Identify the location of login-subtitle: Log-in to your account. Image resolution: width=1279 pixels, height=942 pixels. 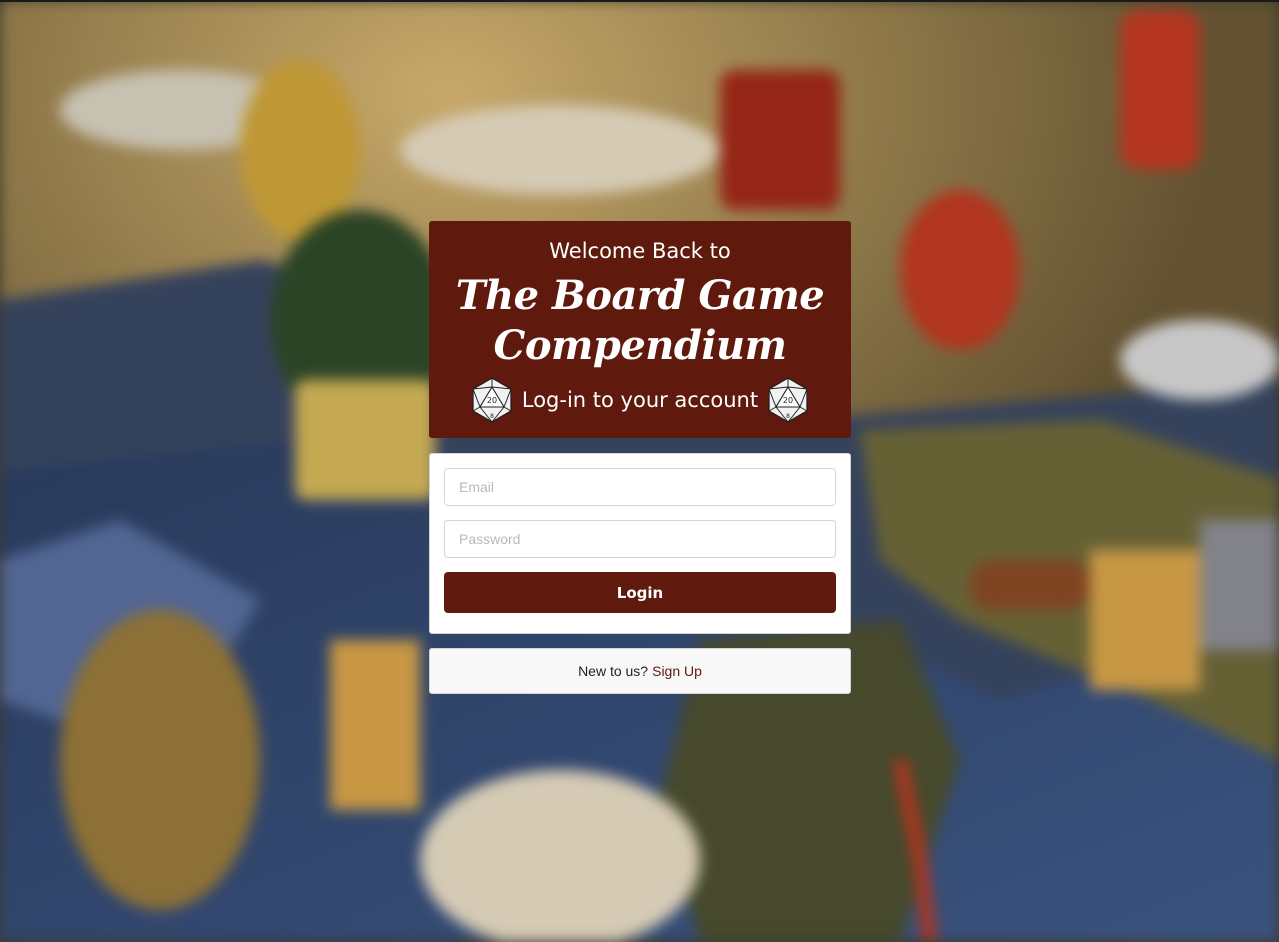
(640, 400).